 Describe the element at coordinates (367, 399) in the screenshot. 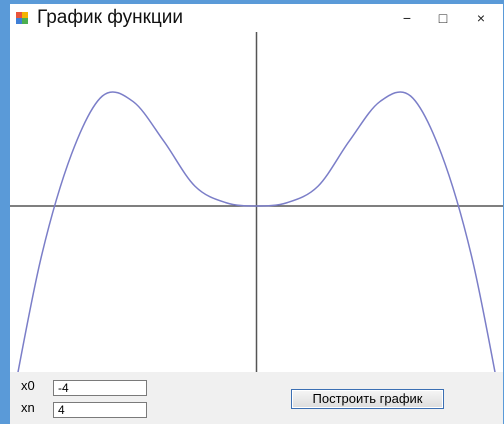

I see `plot-button: Построить график` at that location.